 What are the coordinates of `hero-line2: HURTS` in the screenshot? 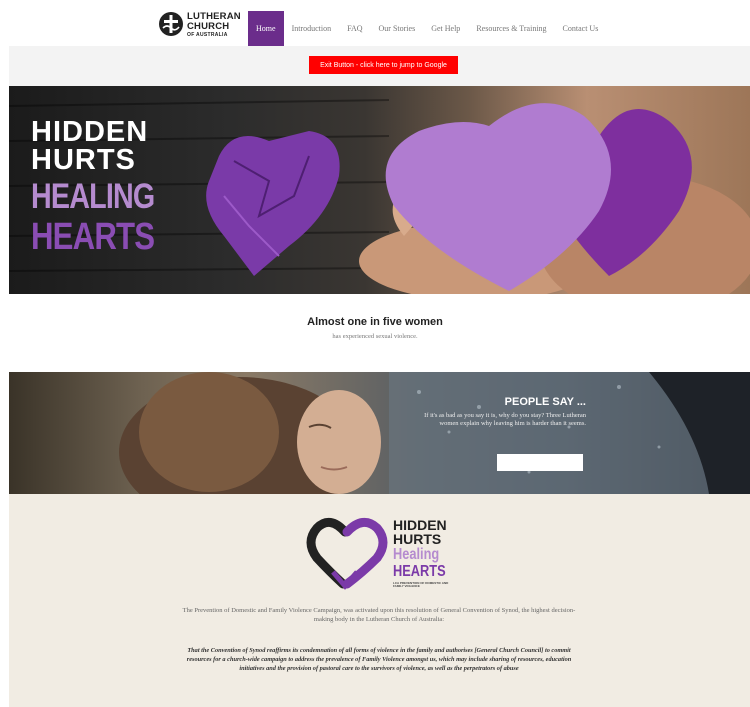 It's located at (83, 160).